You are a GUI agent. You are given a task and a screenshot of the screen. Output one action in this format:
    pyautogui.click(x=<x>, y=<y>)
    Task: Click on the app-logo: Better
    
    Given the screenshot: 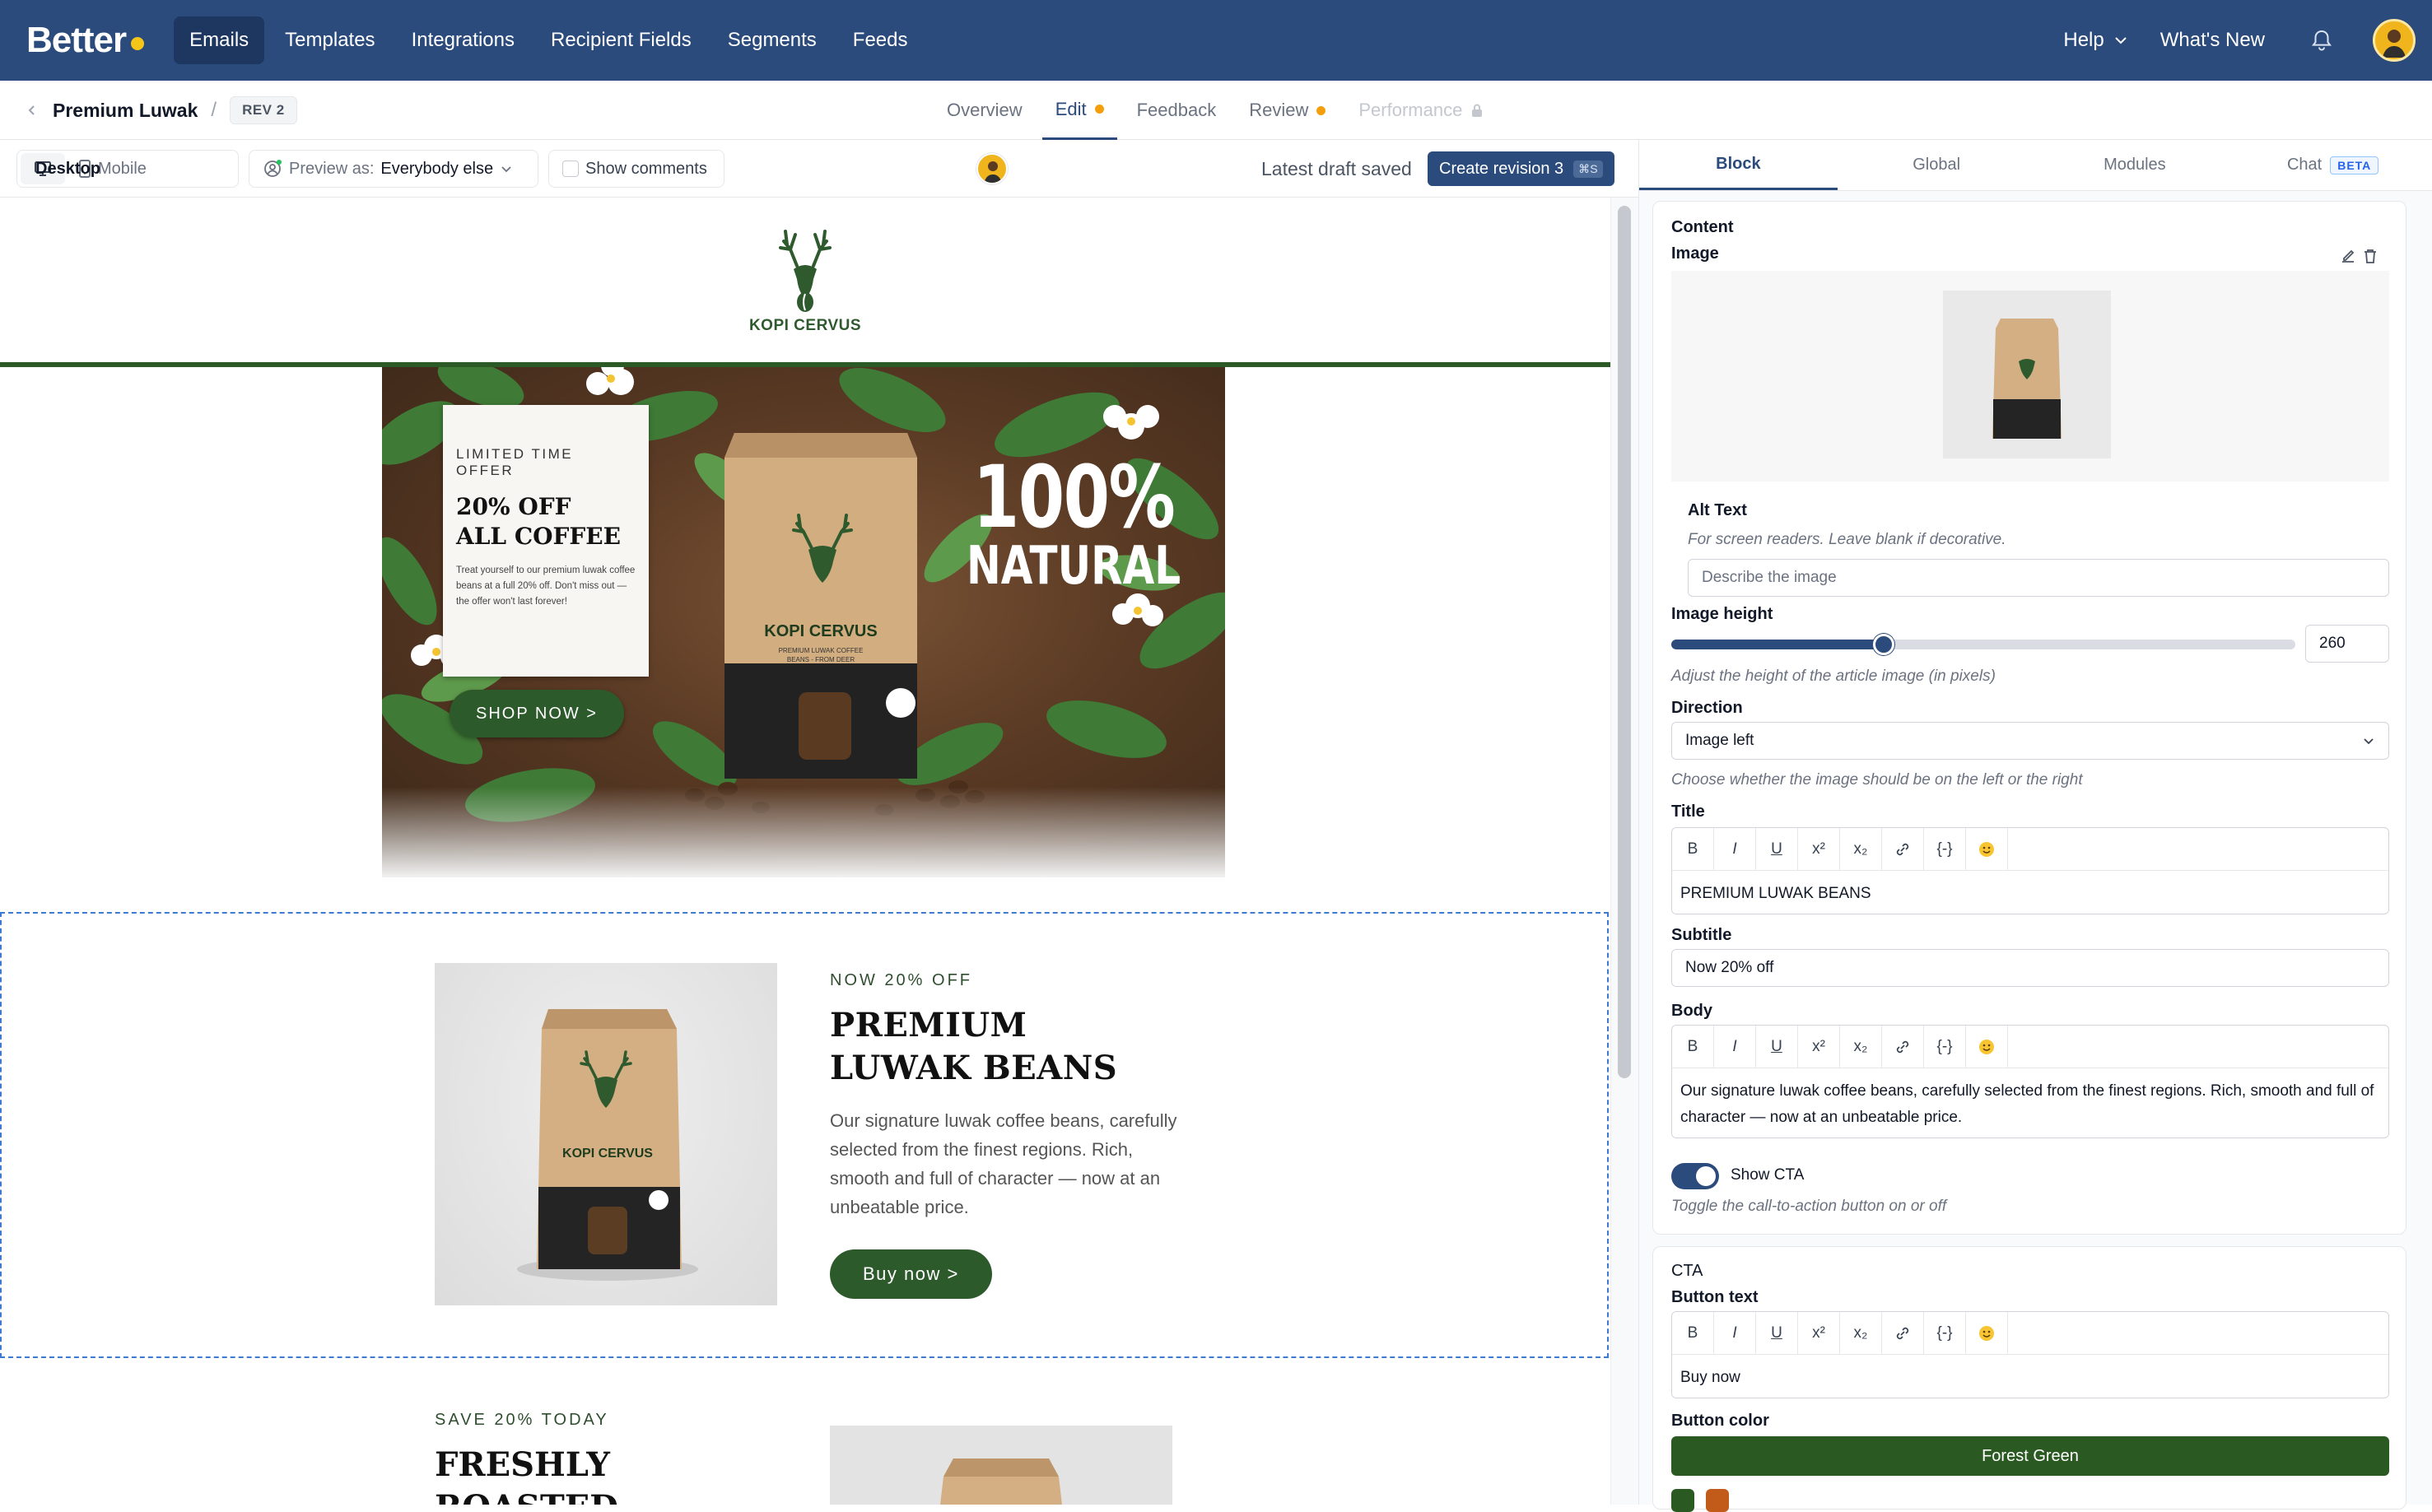 What is the action you would take?
    pyautogui.click(x=86, y=40)
    